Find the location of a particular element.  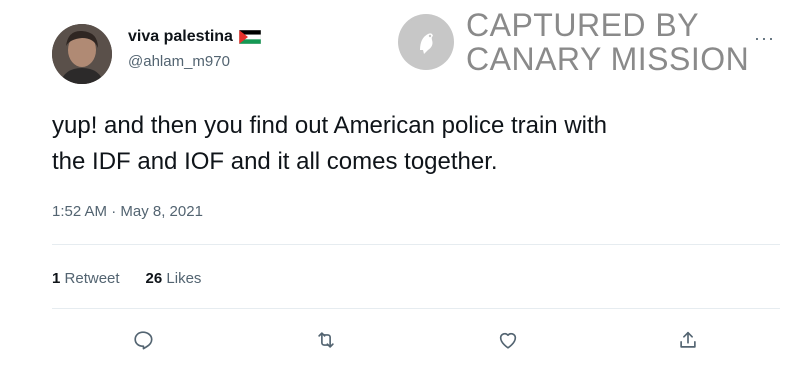

retweet-button is located at coordinates (326, 342).